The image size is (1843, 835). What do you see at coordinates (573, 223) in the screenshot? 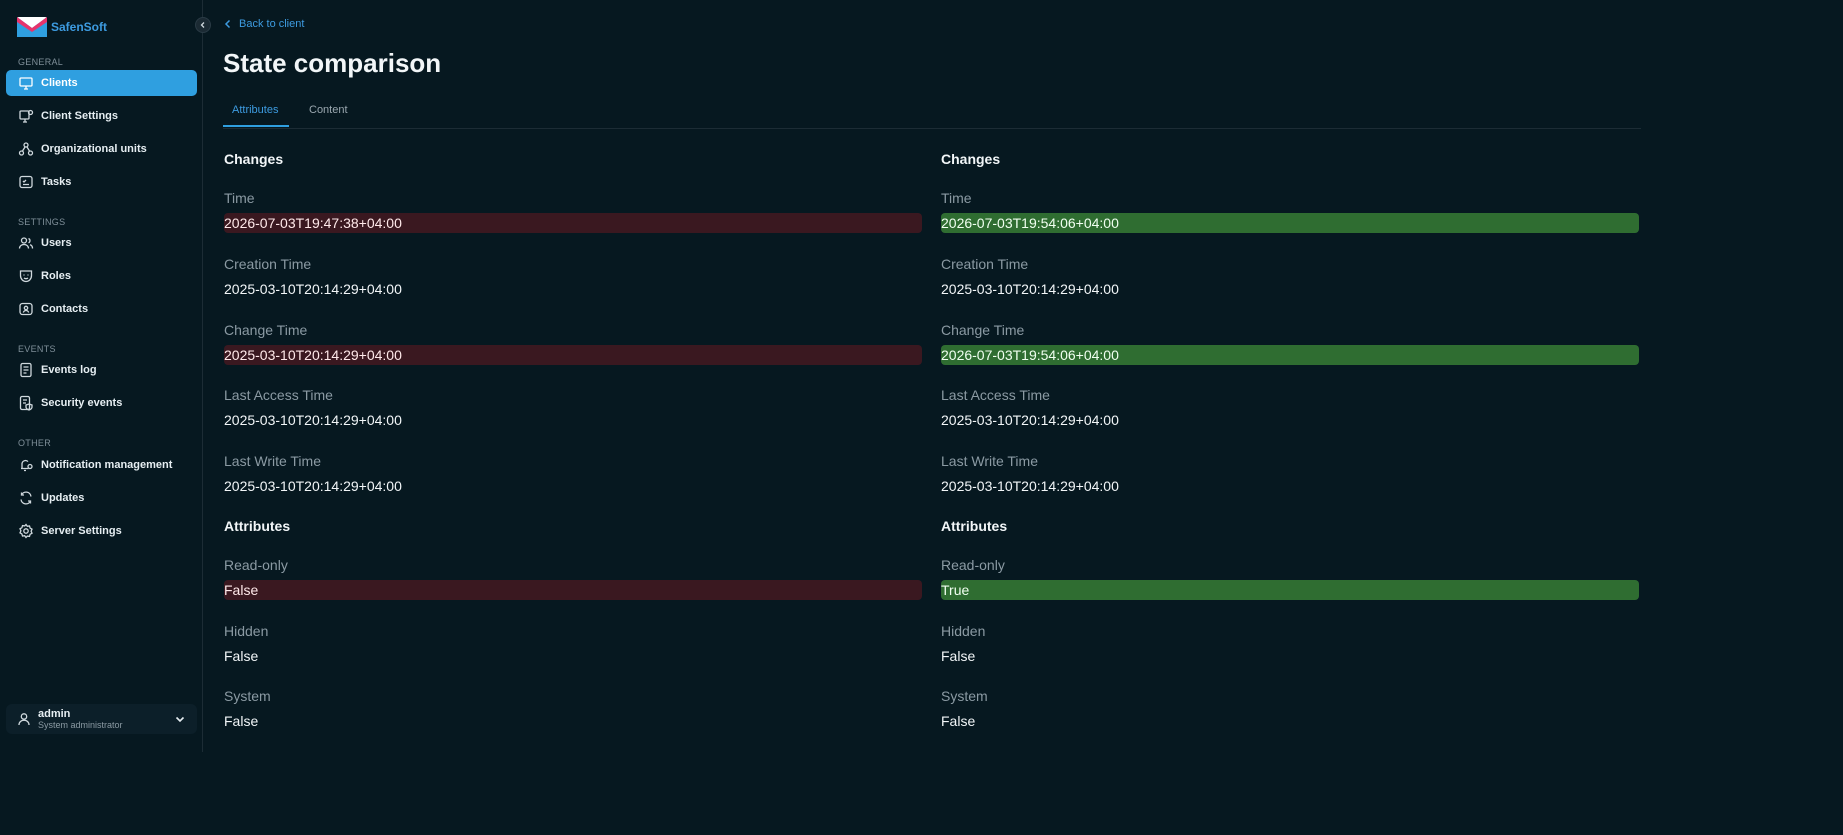
I see `field-value-removed: 2026-07-03T19:47:38+04:00` at bounding box center [573, 223].